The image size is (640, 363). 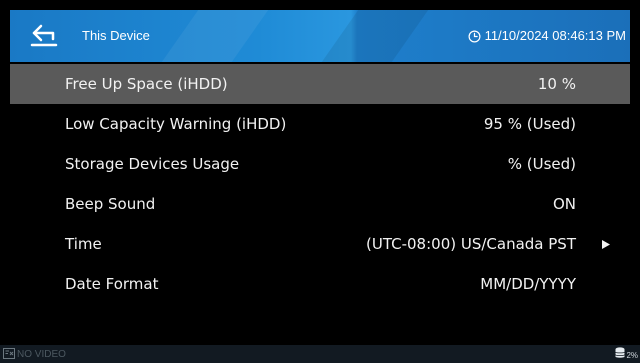 I want to click on settings-row-storage-devices-usage: Storage Devices Usage % (Used), so click(x=320, y=164).